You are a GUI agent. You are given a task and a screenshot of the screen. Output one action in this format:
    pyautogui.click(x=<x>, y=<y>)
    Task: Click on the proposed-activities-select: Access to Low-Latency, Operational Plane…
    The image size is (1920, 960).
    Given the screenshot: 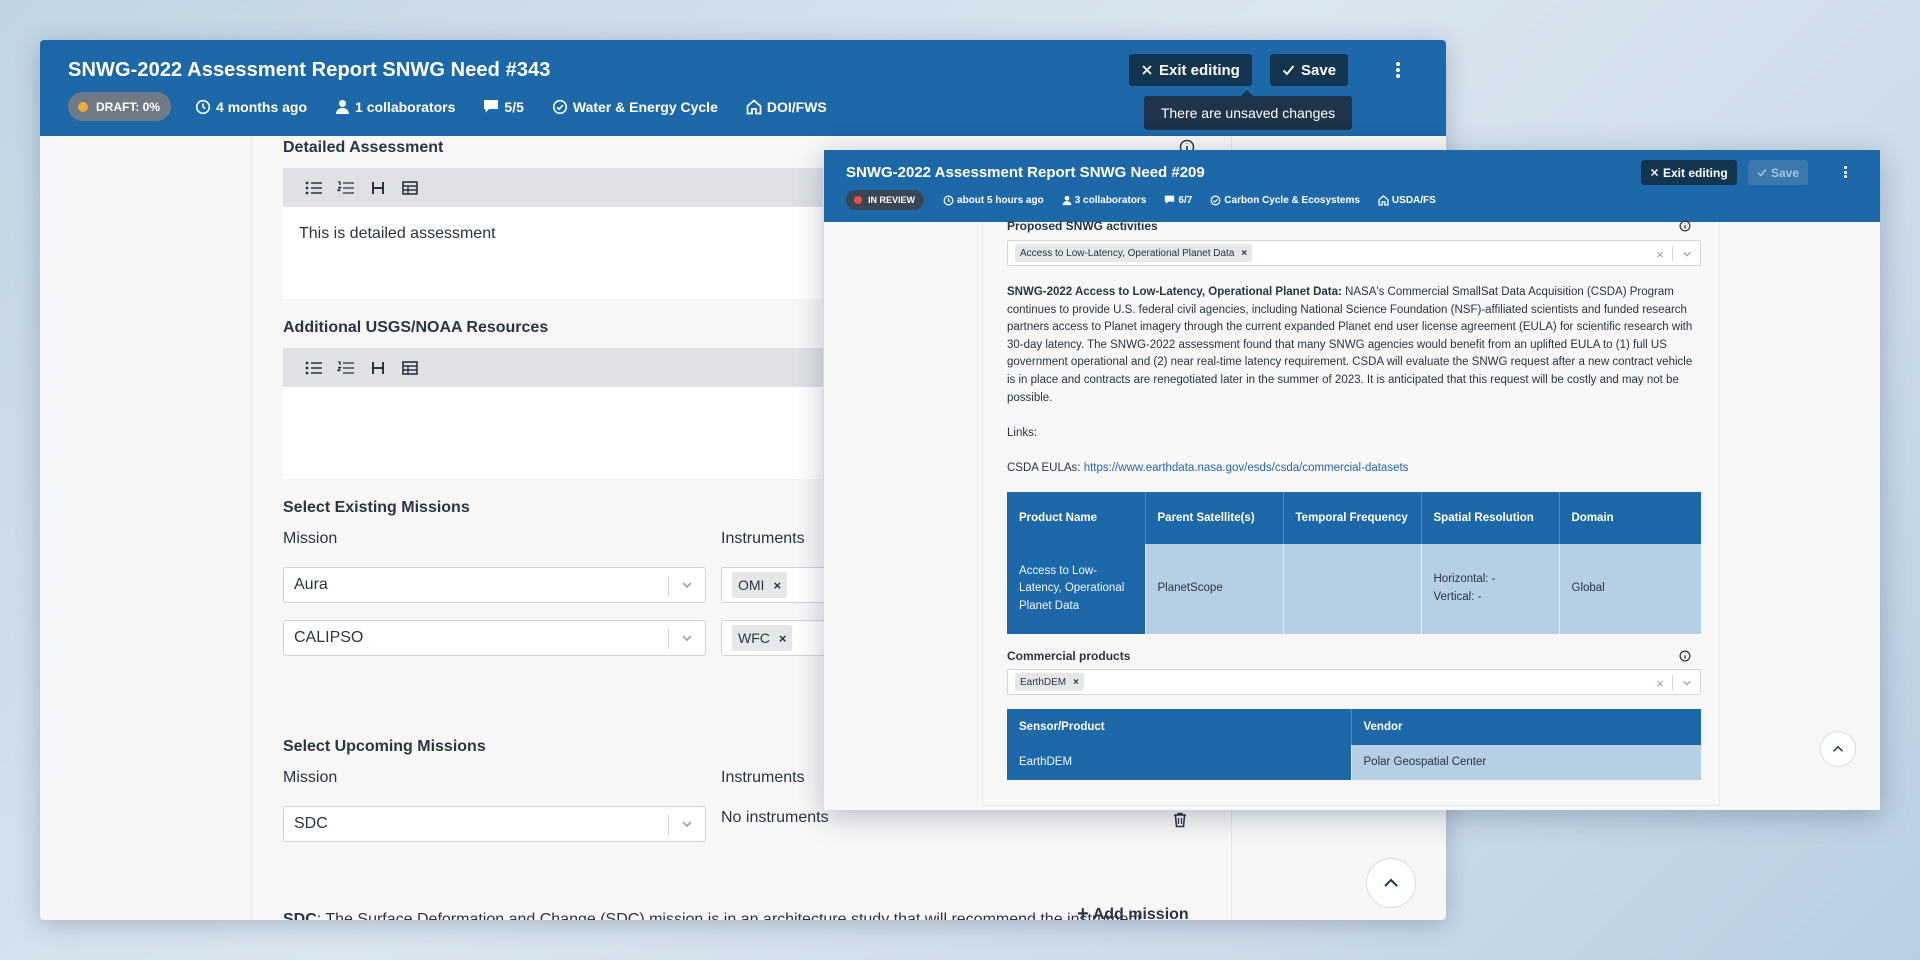 What is the action you would take?
    pyautogui.click(x=1354, y=253)
    